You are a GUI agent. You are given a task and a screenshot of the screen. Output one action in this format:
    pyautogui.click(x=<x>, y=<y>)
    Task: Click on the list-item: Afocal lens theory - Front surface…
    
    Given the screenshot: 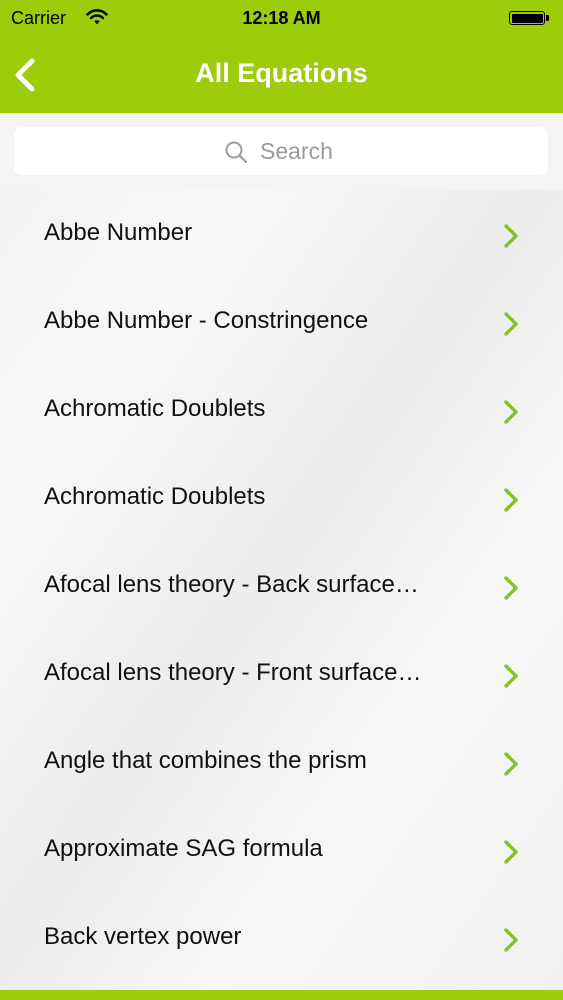 What is the action you would take?
    pyautogui.click(x=281, y=675)
    